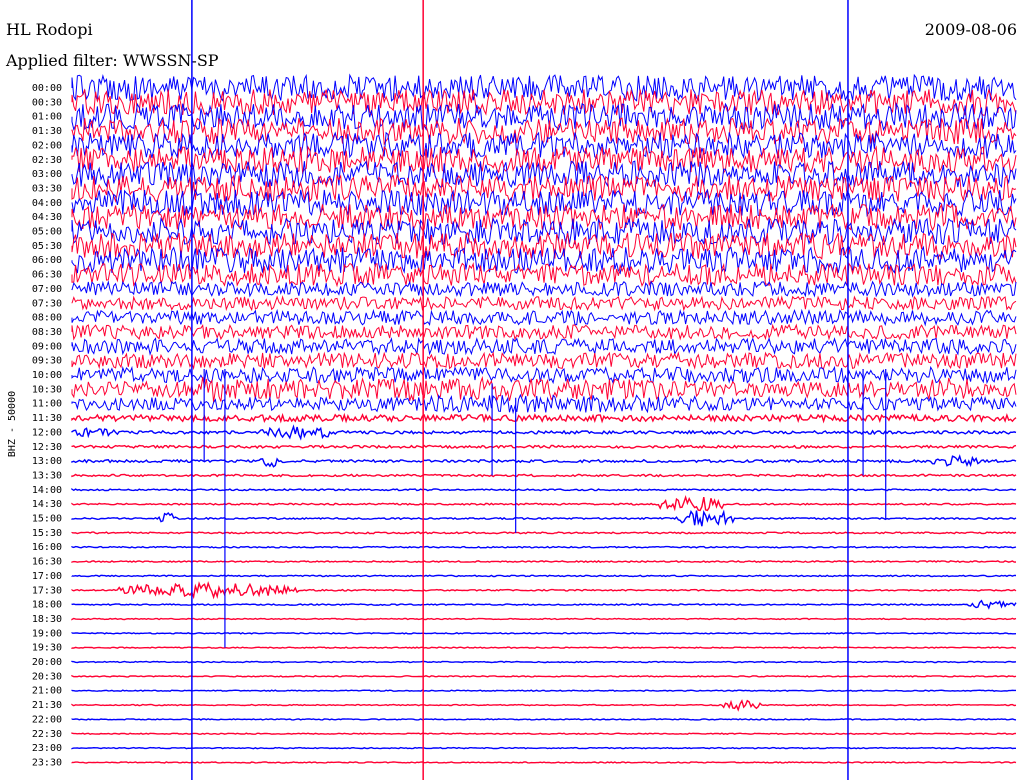 This screenshot has height=780, width=1024. What do you see at coordinates (47, 748) in the screenshot?
I see `row-label: 23:00` at bounding box center [47, 748].